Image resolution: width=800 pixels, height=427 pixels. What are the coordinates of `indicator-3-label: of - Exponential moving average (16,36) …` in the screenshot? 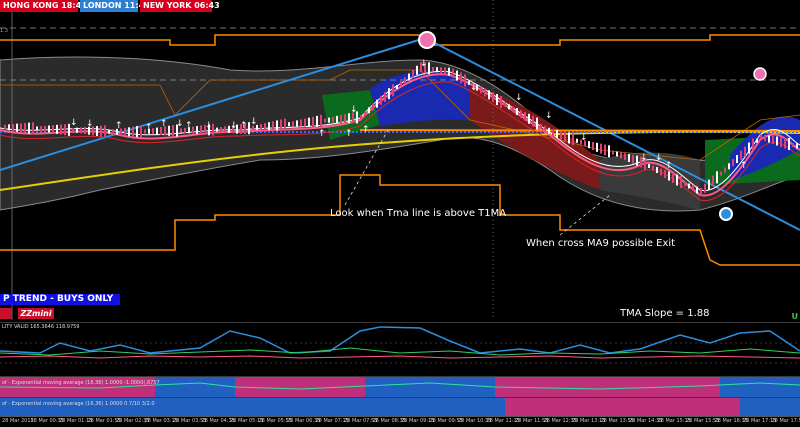 It's located at (78, 404).